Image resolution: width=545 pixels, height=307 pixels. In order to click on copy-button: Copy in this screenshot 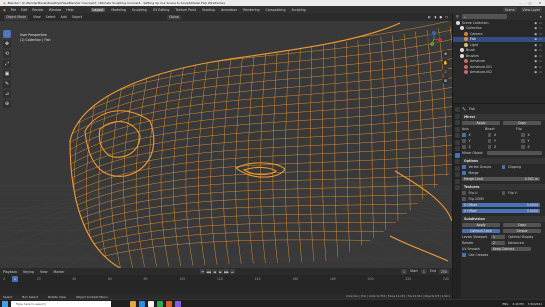, I will do `click(522, 123)`.